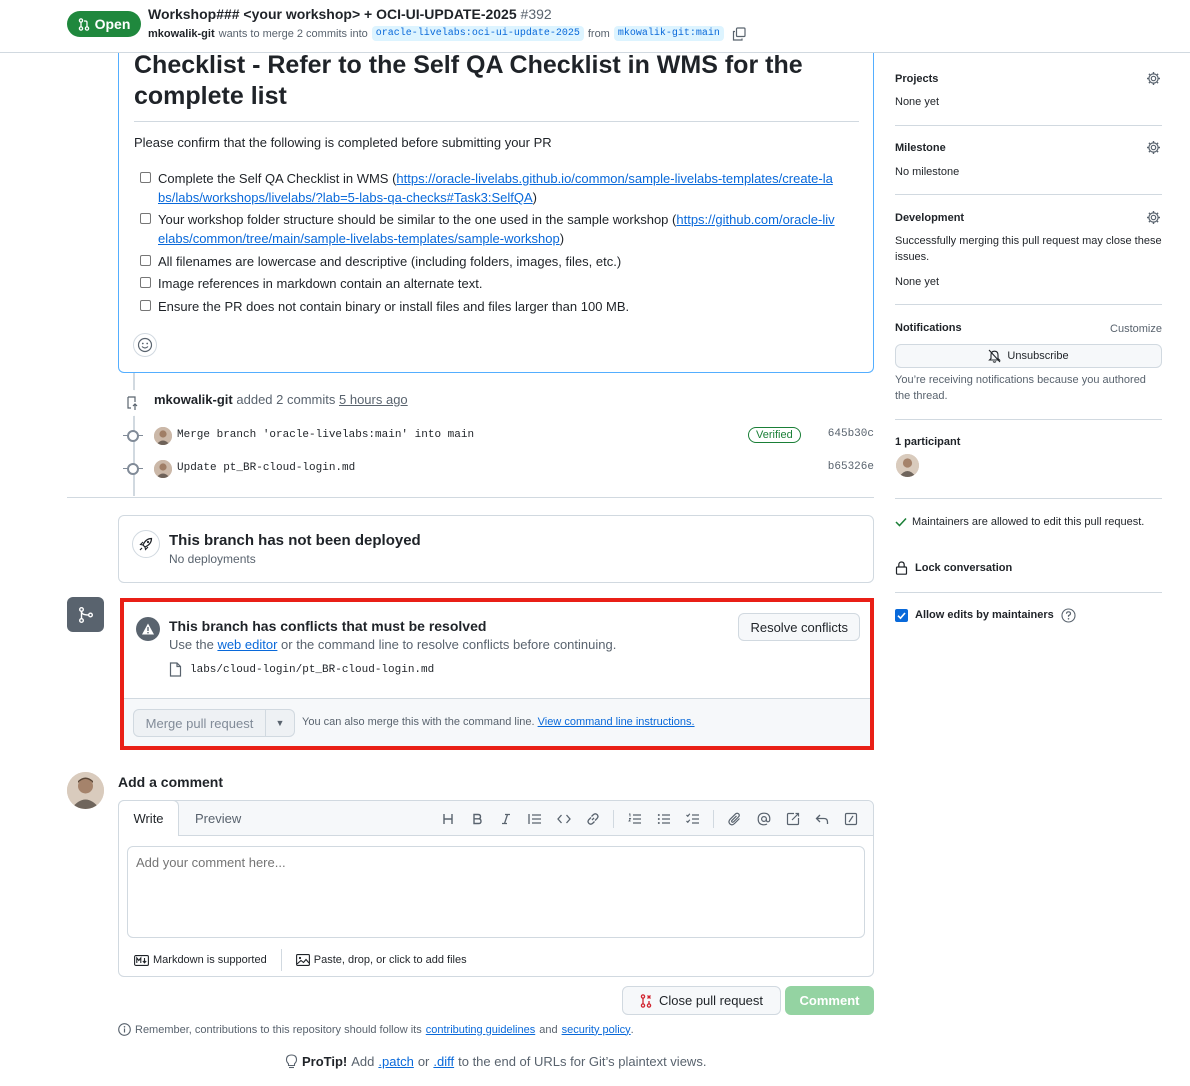 The height and width of the screenshot is (1086, 1190). What do you see at coordinates (829, 1000) in the screenshot?
I see `comment-submit-button: Comment` at bounding box center [829, 1000].